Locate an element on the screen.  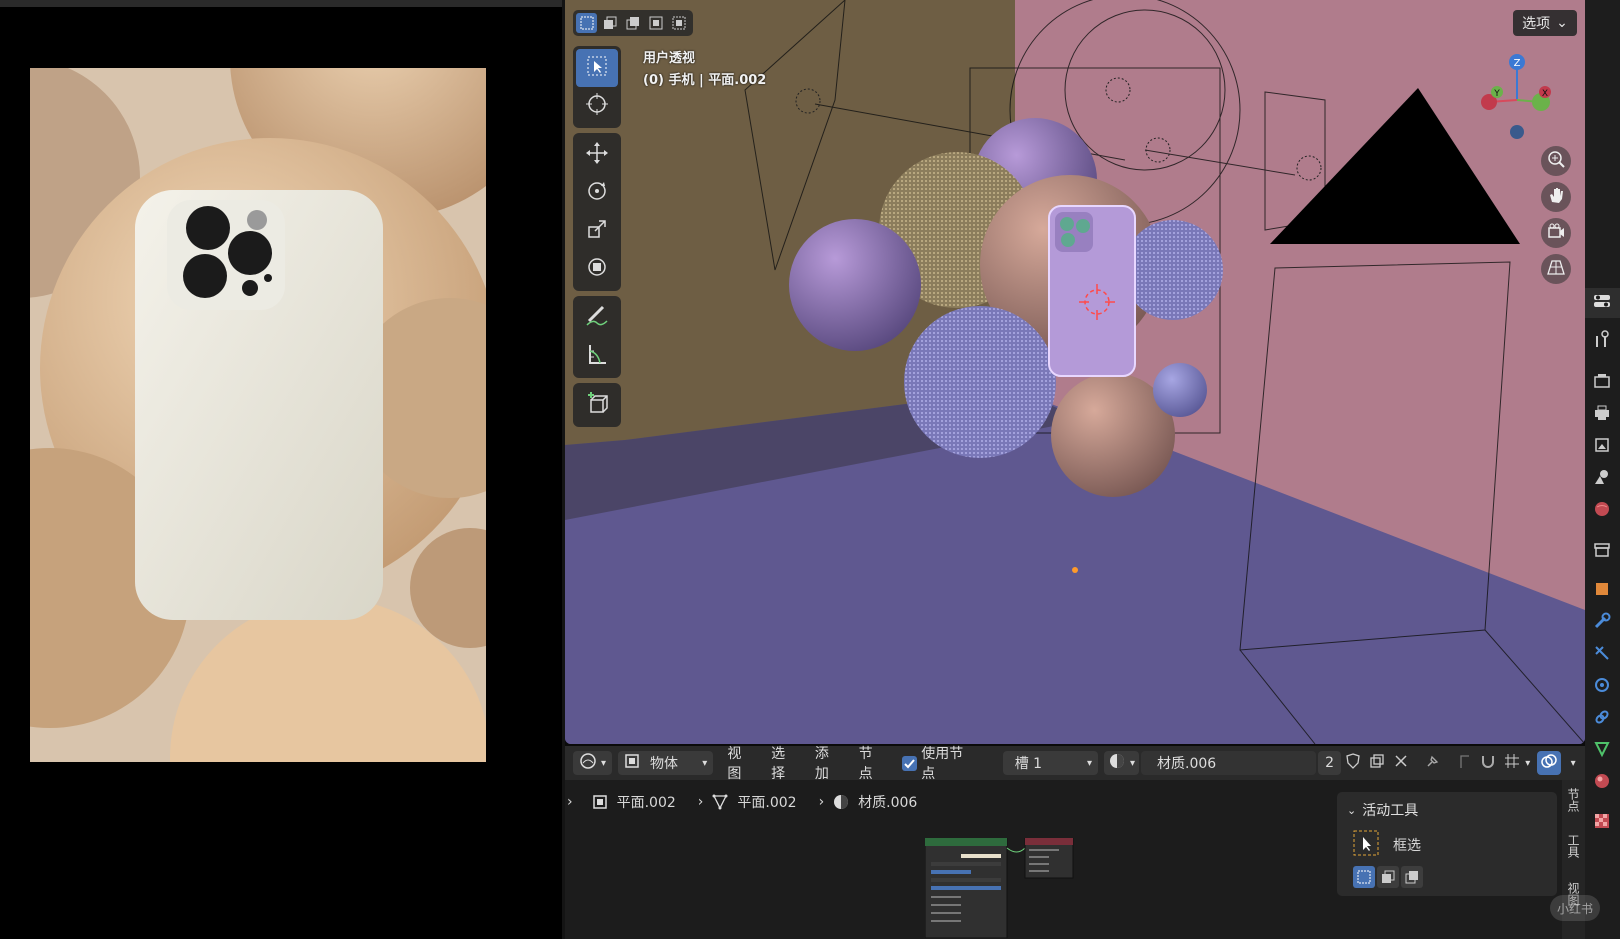
fake-user-button is located at coordinates (1353, 763).